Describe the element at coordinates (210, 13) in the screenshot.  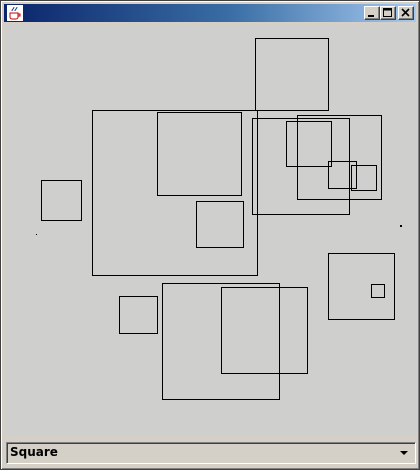
I see `title-bar` at that location.